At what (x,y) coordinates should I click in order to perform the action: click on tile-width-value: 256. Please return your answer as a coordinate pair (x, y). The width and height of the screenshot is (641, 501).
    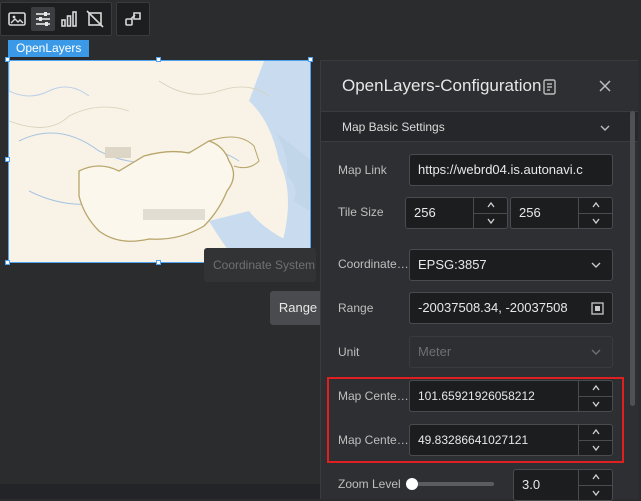
    Looking at the image, I should click on (425, 212).